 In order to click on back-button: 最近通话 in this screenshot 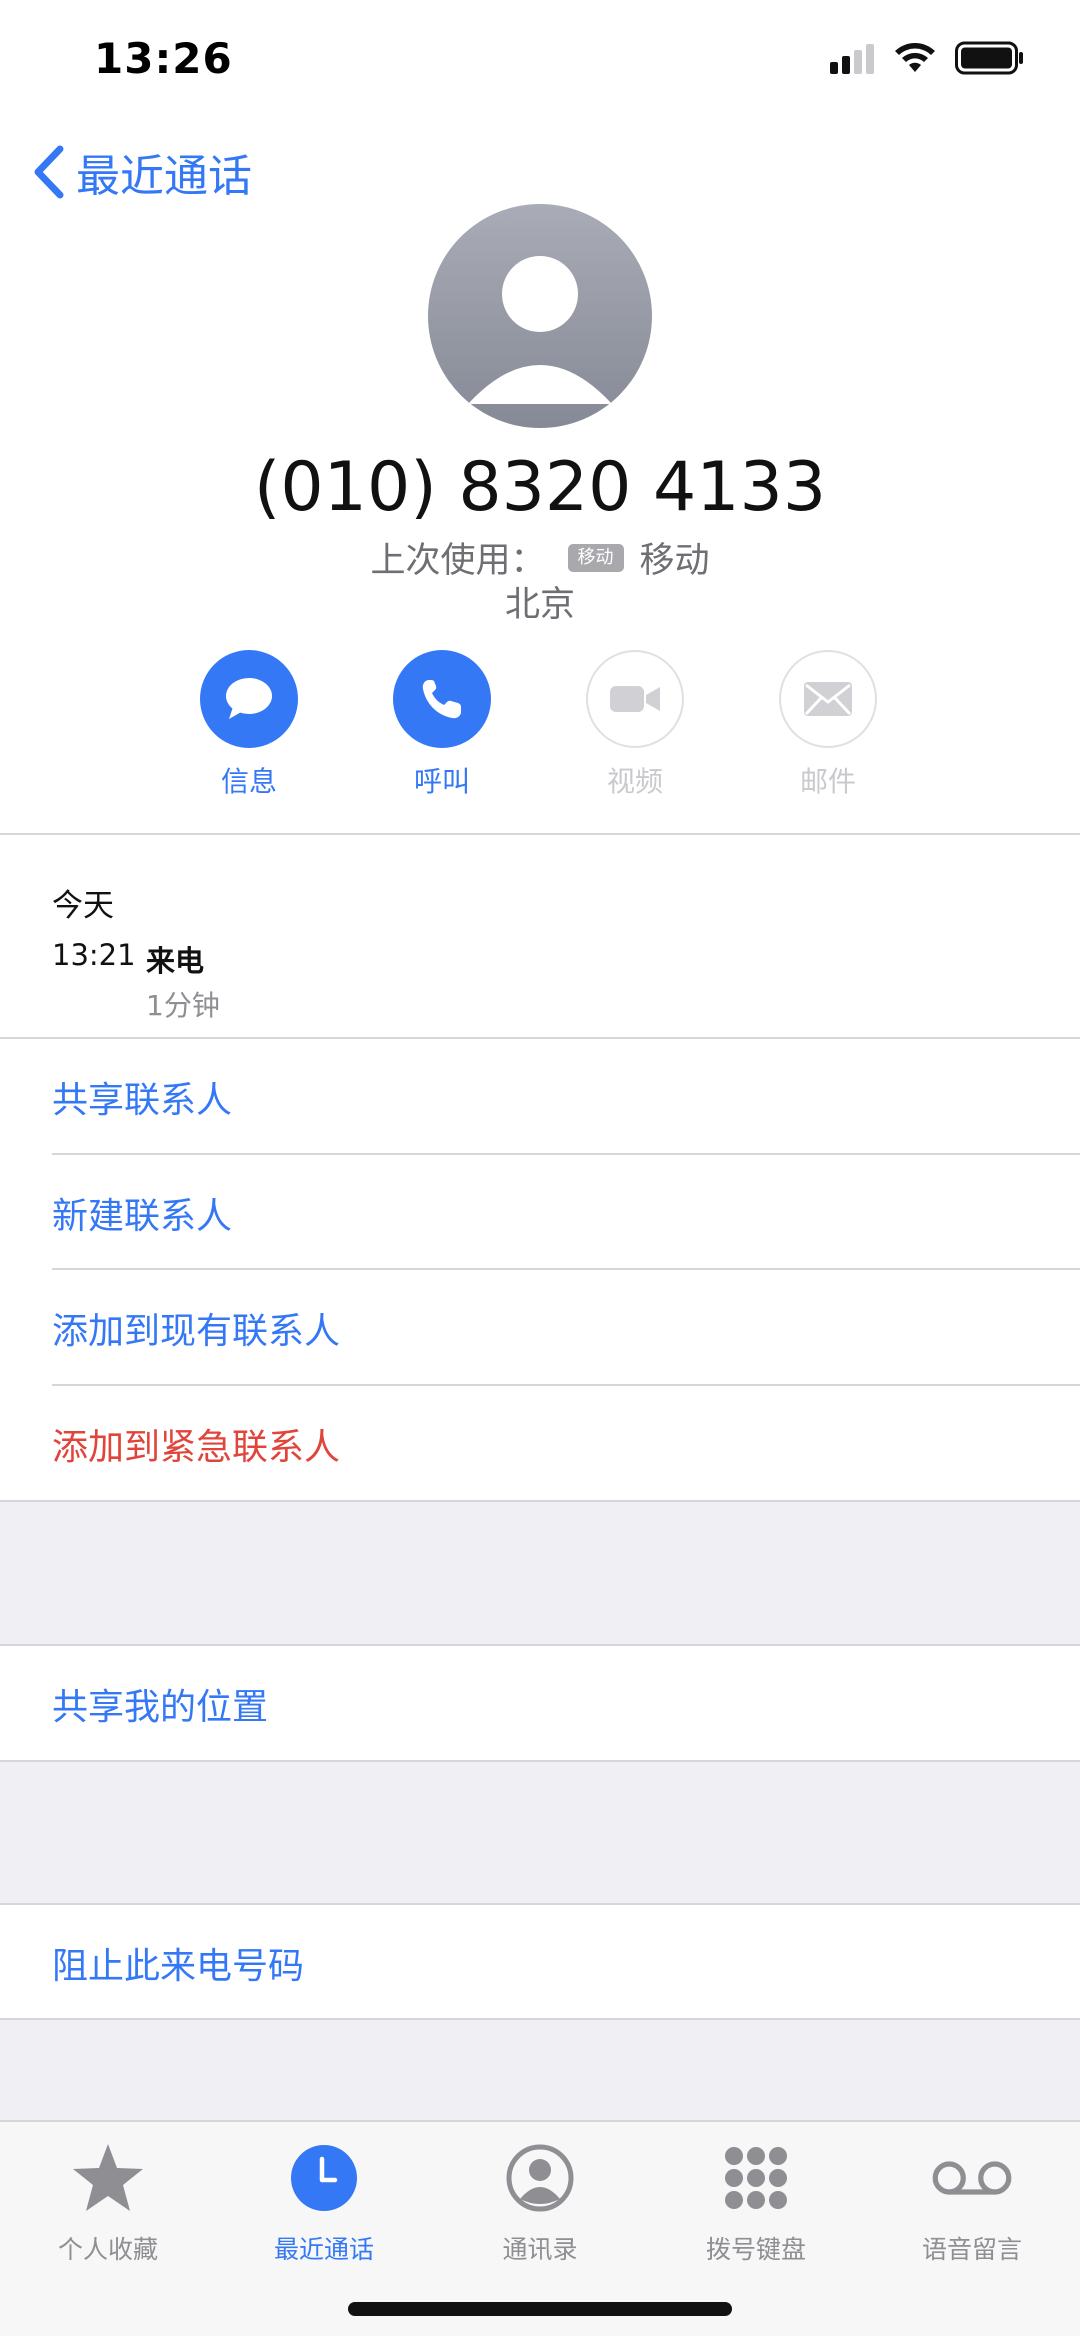, I will do `click(141, 172)`.